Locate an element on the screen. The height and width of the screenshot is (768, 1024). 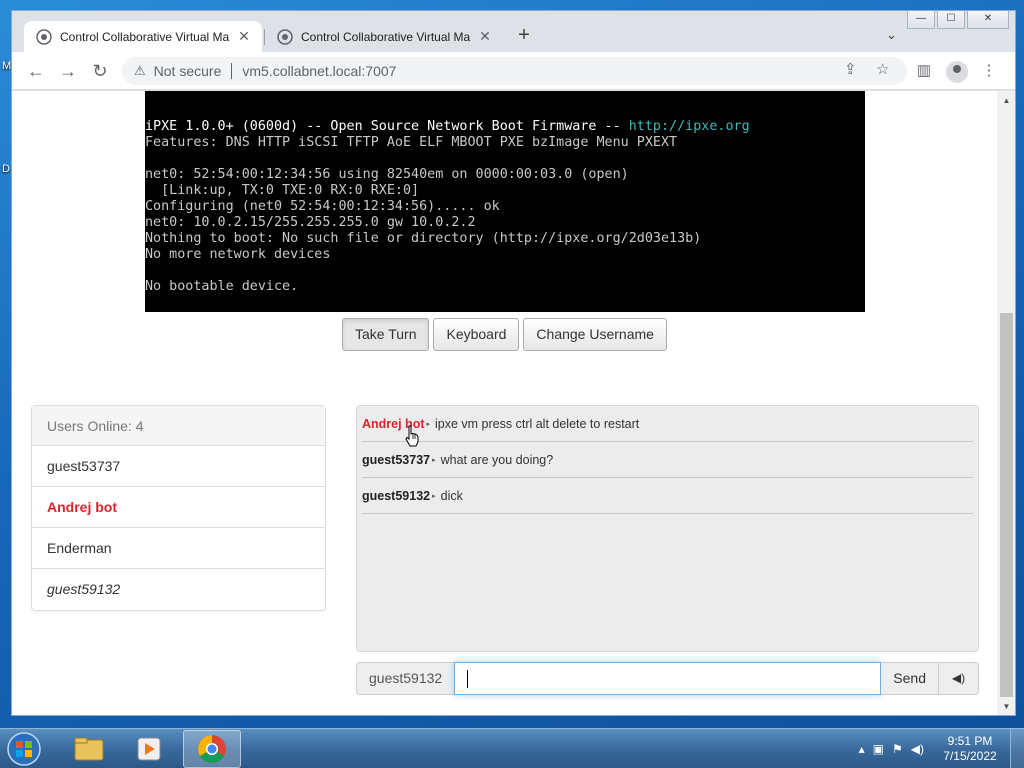
action-center-flag-icon: ⚑ is located at coordinates (897, 749).